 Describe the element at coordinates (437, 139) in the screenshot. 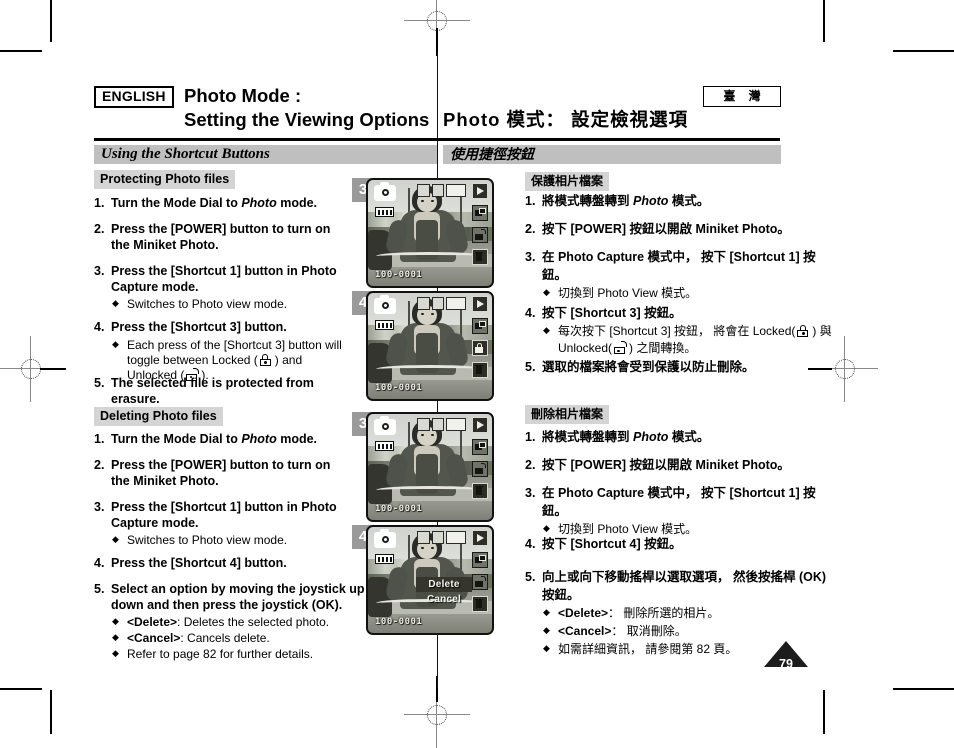

I see `header-divider` at that location.